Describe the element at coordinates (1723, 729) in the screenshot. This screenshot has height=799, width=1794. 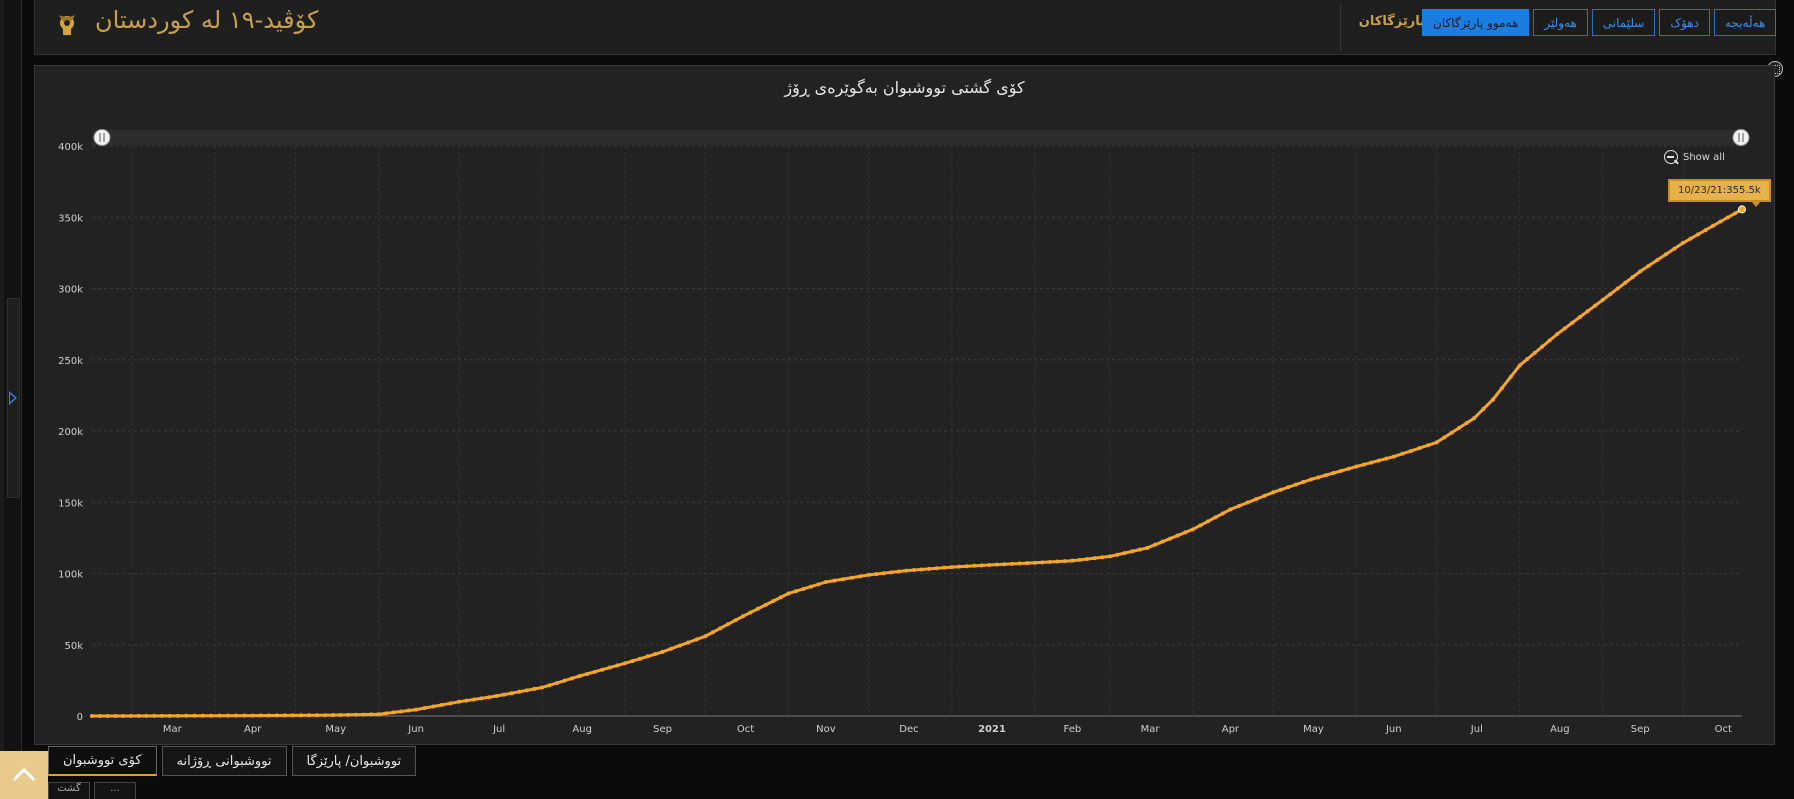
I see `x-tick-label: Oct` at that location.